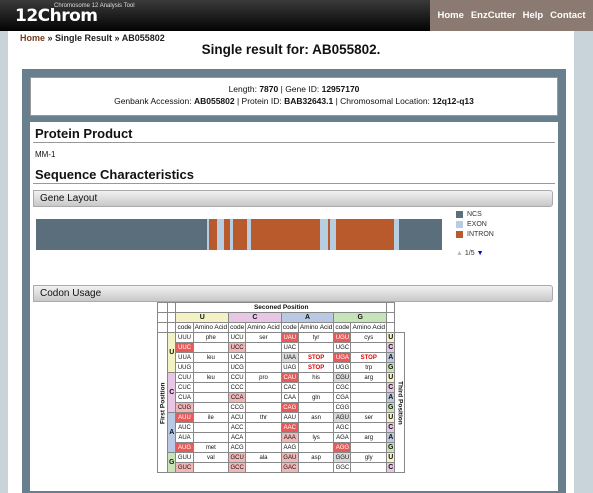  Describe the element at coordinates (294, 89) in the screenshot. I see `summary-line-1: Length: 7870 | Gene ID: 12957170` at that location.